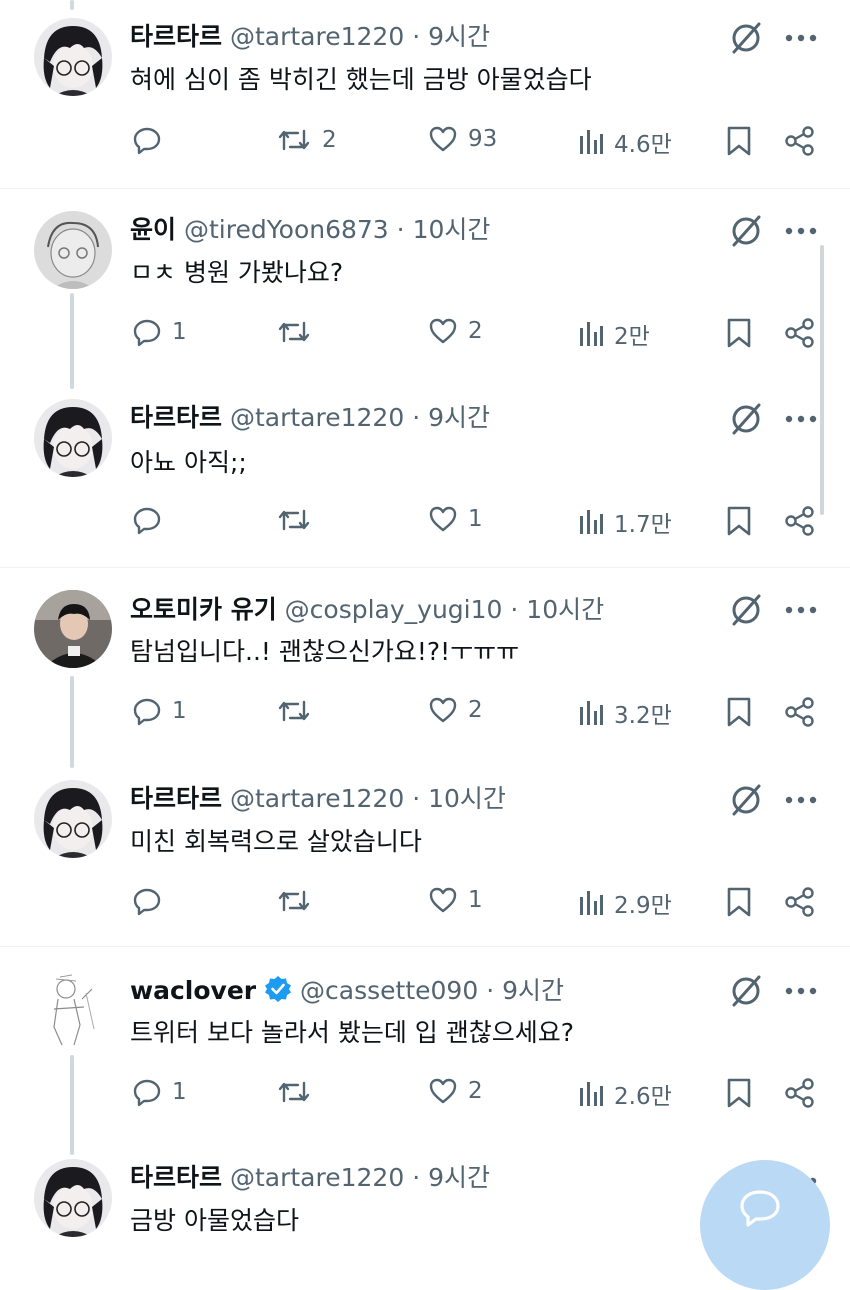 The image size is (850, 1290). I want to click on views-button: 2.9만, so click(625, 903).